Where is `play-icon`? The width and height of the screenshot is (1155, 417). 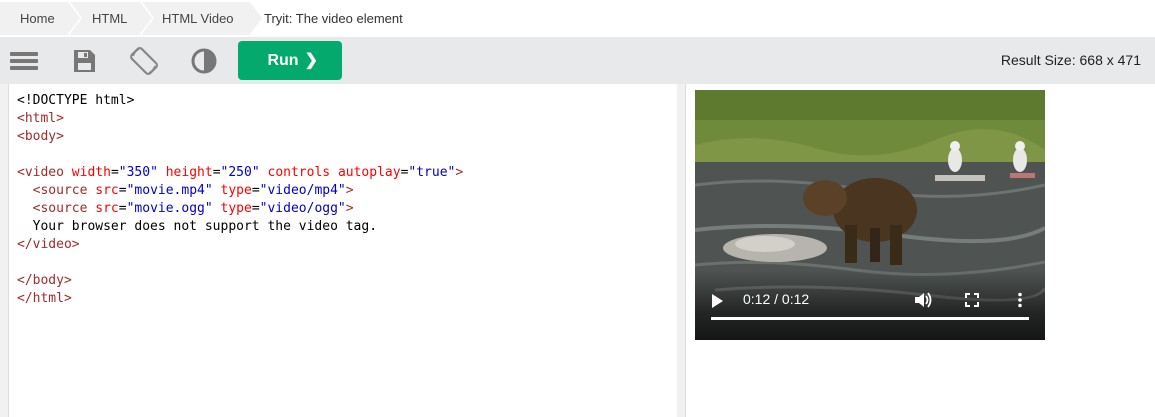 play-icon is located at coordinates (717, 303).